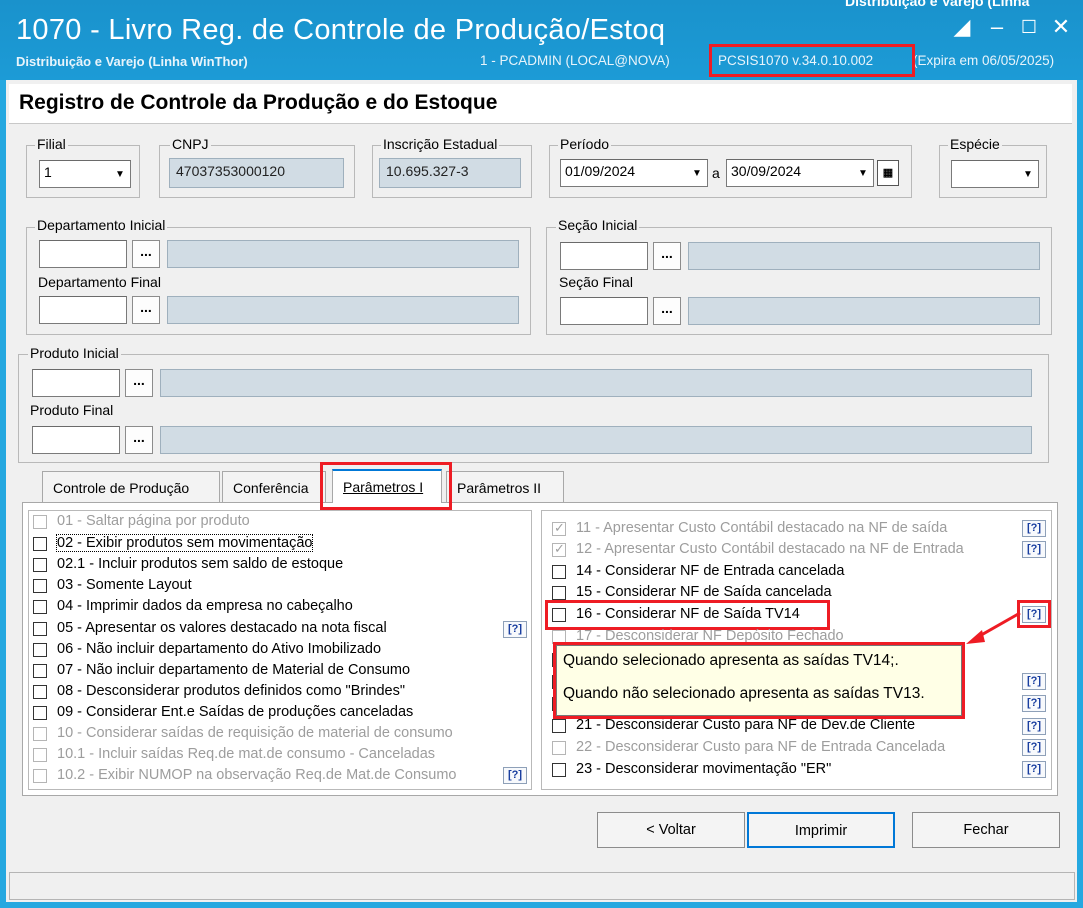 This screenshot has height=908, width=1083. What do you see at coordinates (993, 627) in the screenshot?
I see `arrow-icon` at bounding box center [993, 627].